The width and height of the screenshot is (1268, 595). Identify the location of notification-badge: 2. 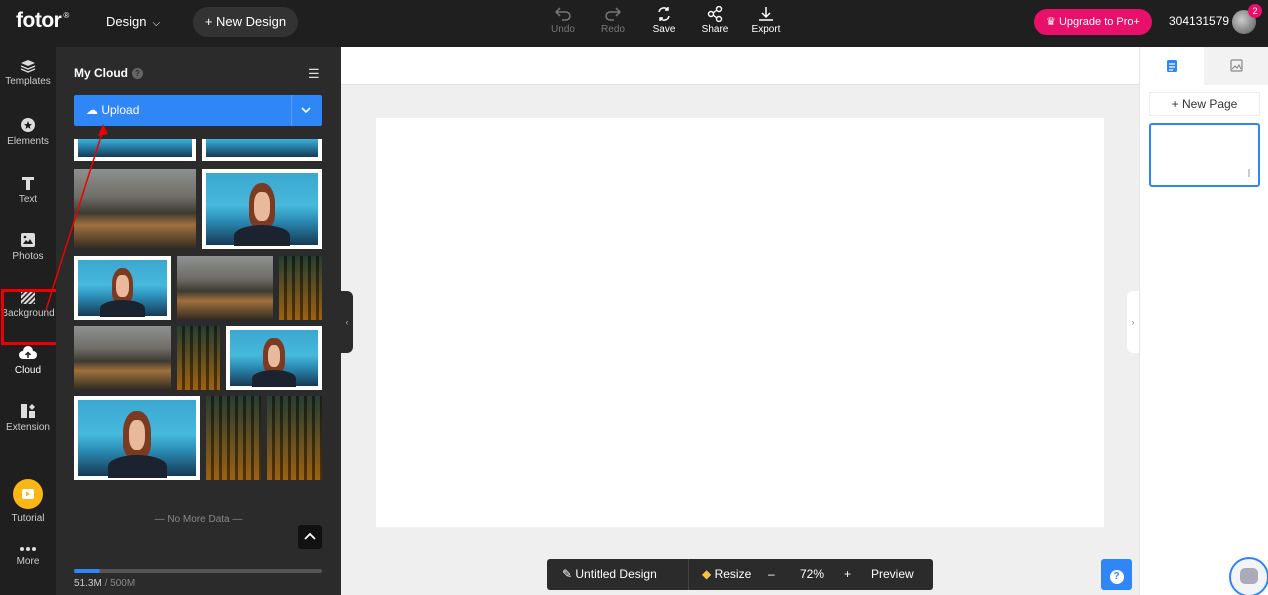
(1255, 11).